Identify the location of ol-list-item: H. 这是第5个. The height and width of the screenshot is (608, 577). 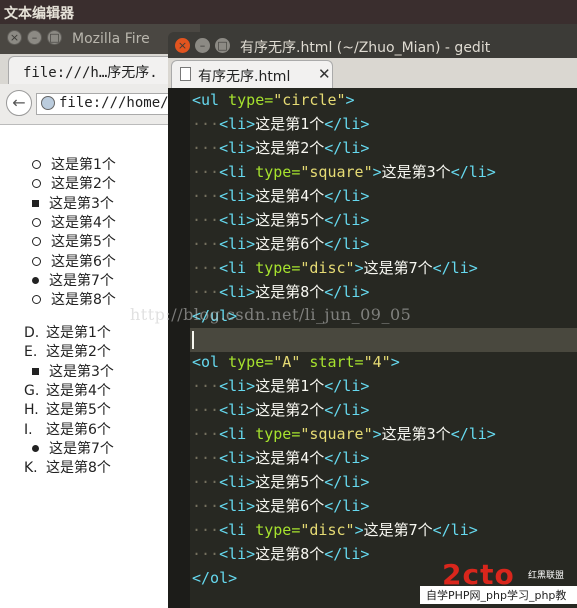
(67, 410).